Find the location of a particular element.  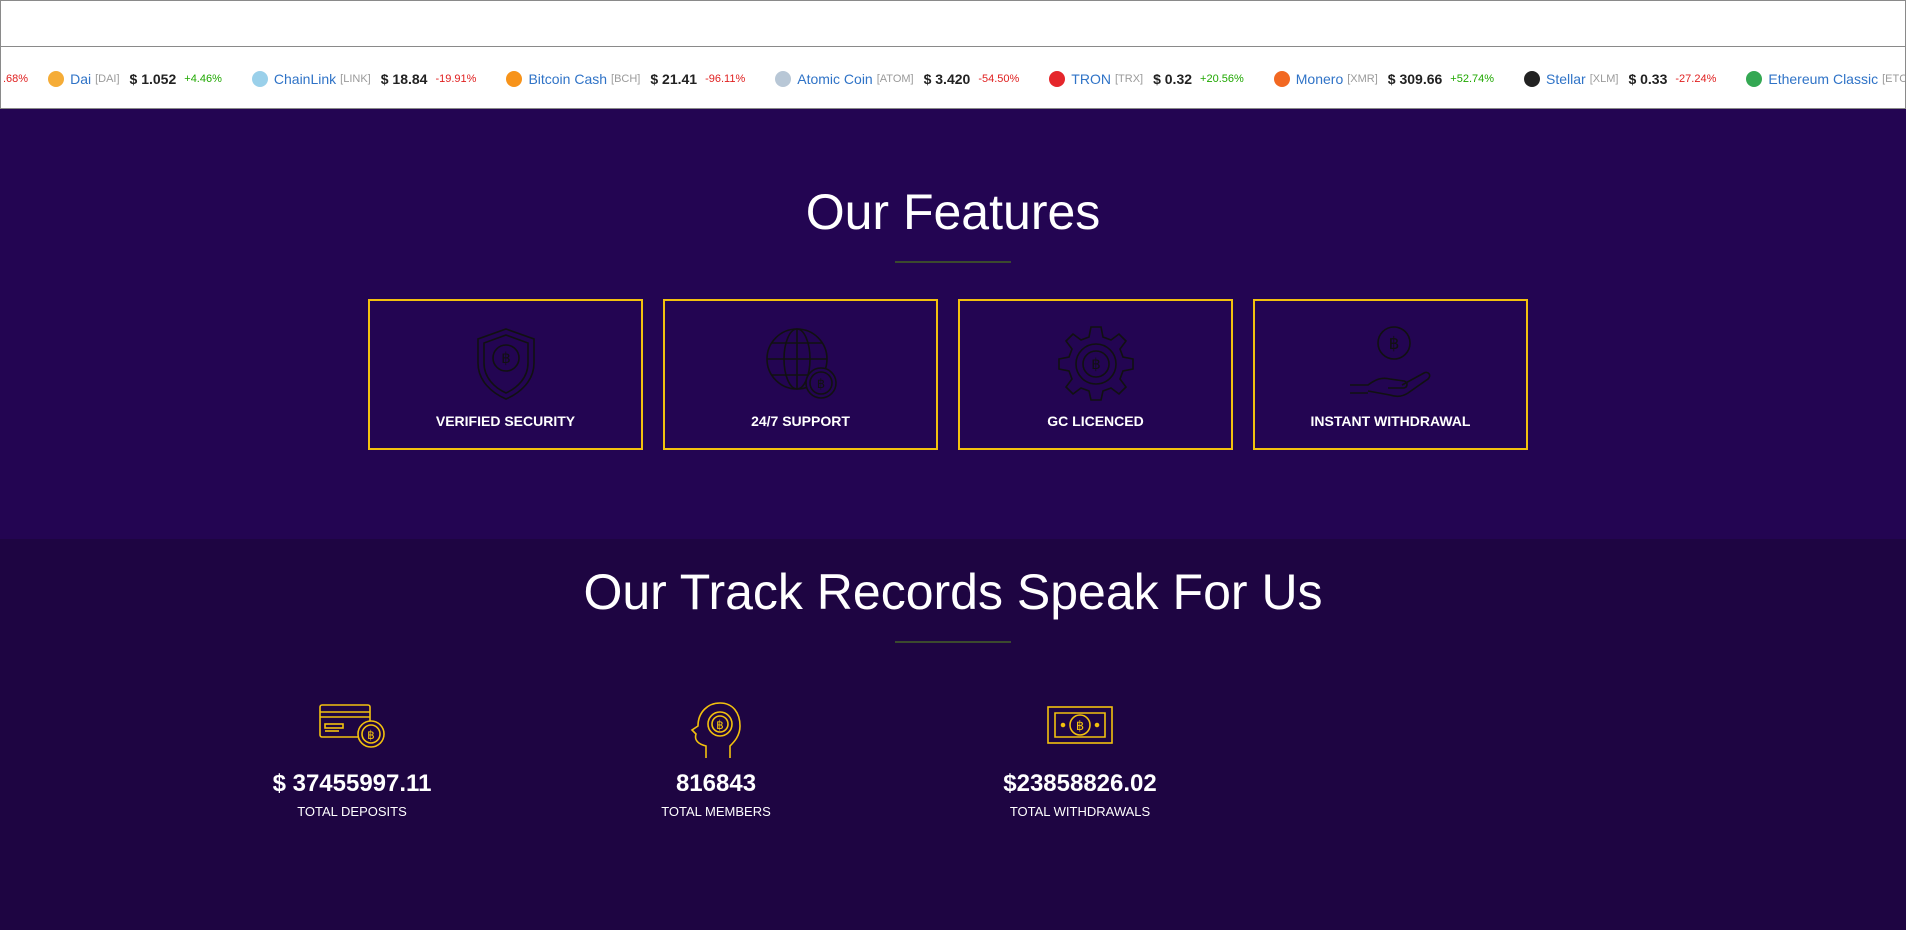

ticker-item-monero: Monero [XMR] $ 309.66 +52.74% is located at coordinates (1384, 78).